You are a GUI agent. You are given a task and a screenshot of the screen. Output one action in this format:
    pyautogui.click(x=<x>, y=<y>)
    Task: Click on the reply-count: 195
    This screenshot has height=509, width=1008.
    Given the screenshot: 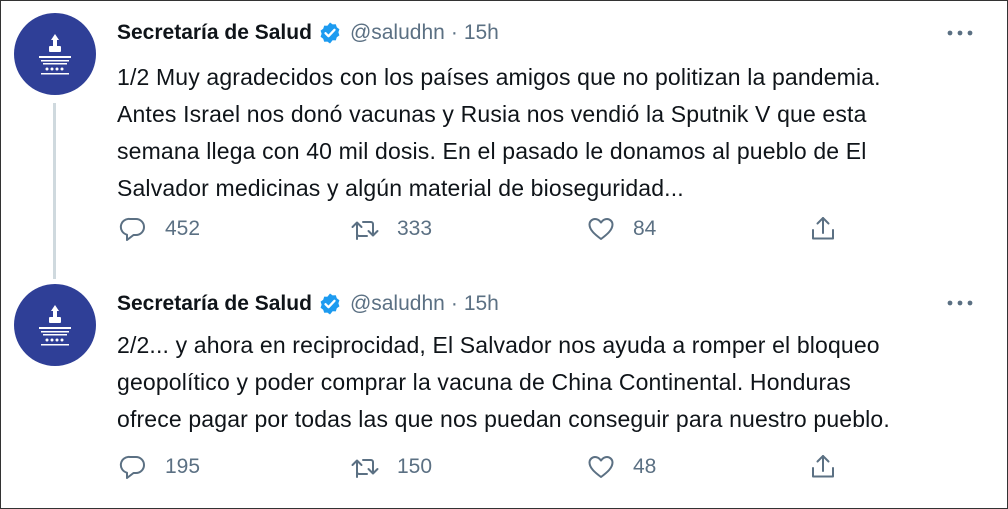 What is the action you would take?
    pyautogui.click(x=183, y=466)
    